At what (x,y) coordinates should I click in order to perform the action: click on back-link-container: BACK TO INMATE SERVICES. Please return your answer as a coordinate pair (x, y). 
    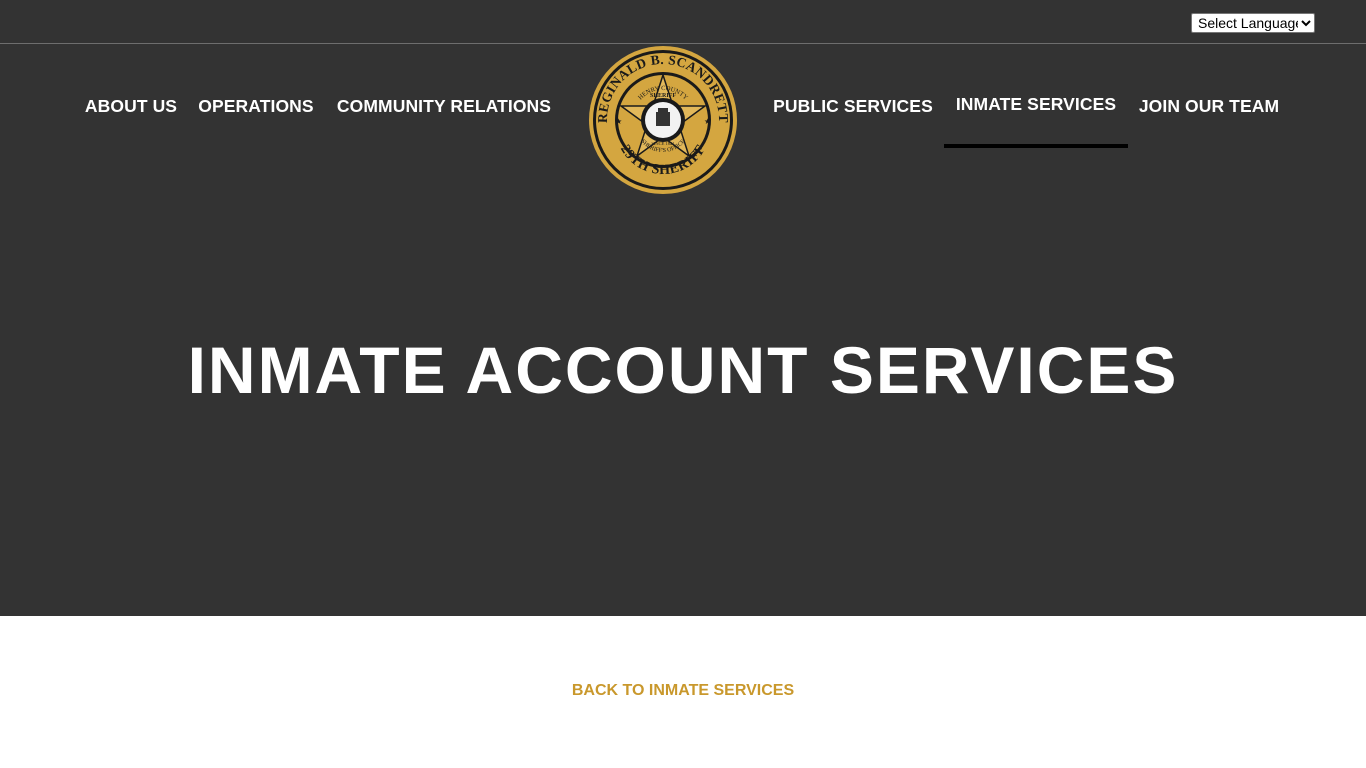
    Looking at the image, I should click on (683, 691).